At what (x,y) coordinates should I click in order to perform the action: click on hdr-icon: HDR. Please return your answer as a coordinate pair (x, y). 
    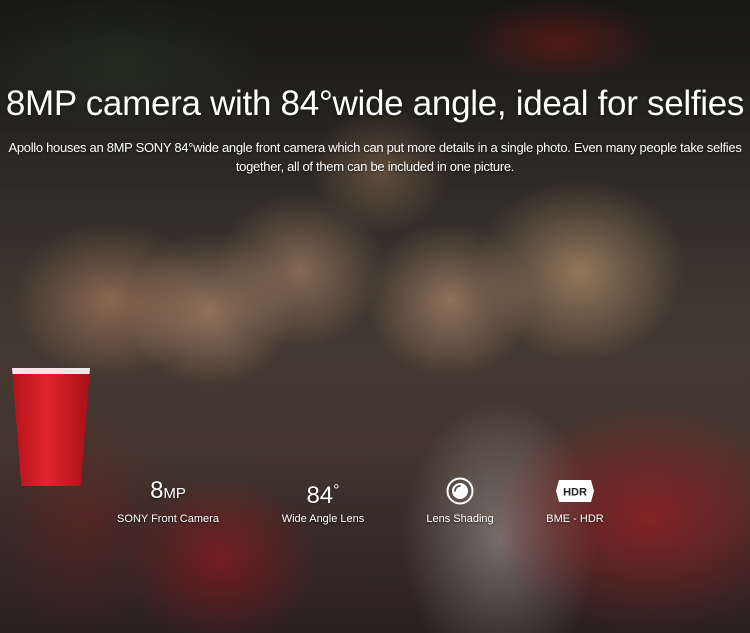
    Looking at the image, I should click on (575, 491).